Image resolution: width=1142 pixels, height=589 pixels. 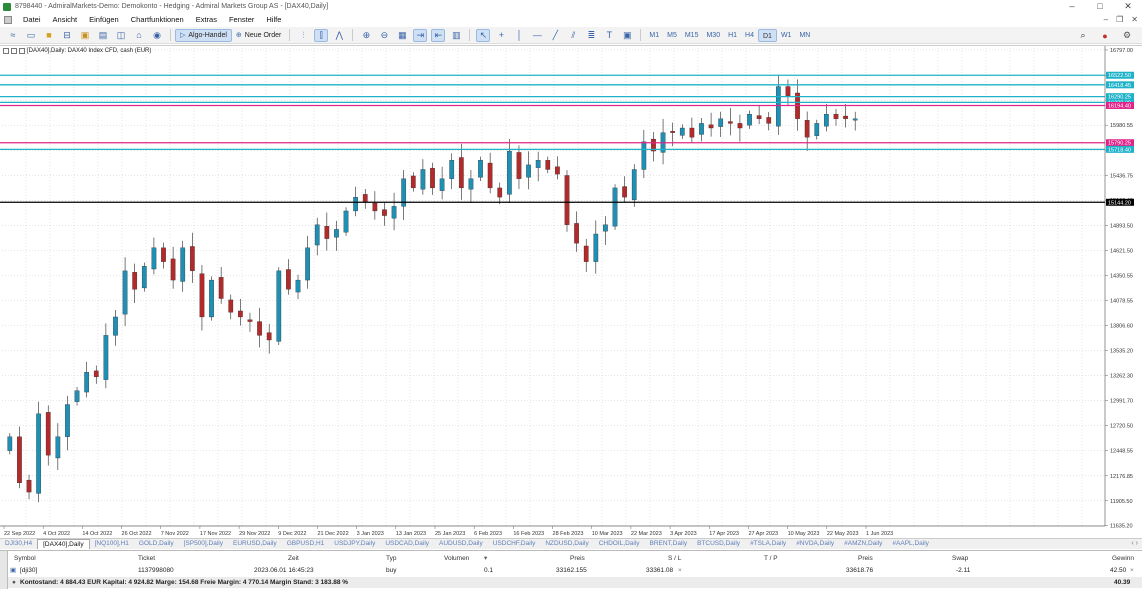 I want to click on terminal-sidebar, so click(x=4, y=570).